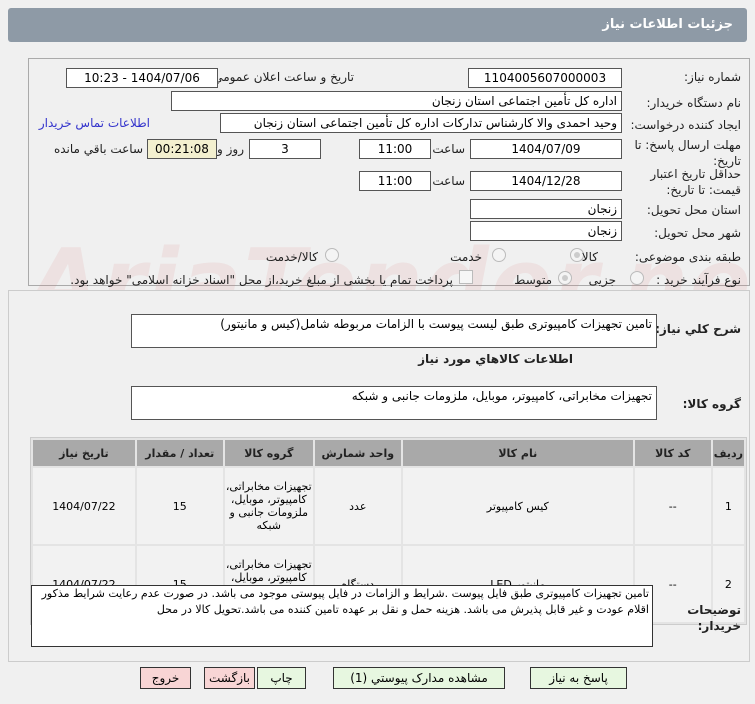 The image size is (755, 704). What do you see at coordinates (672, 453) in the screenshot?
I see `col-code: کد کالا` at bounding box center [672, 453].